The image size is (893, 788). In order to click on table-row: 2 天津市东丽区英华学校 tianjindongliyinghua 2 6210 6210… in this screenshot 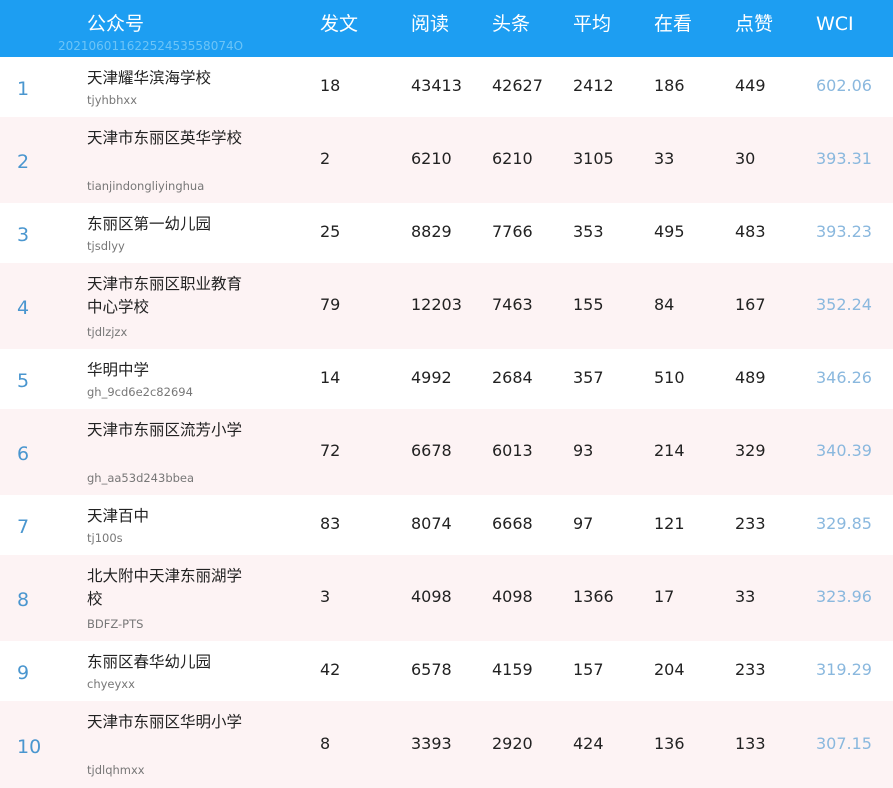, I will do `click(446, 160)`.